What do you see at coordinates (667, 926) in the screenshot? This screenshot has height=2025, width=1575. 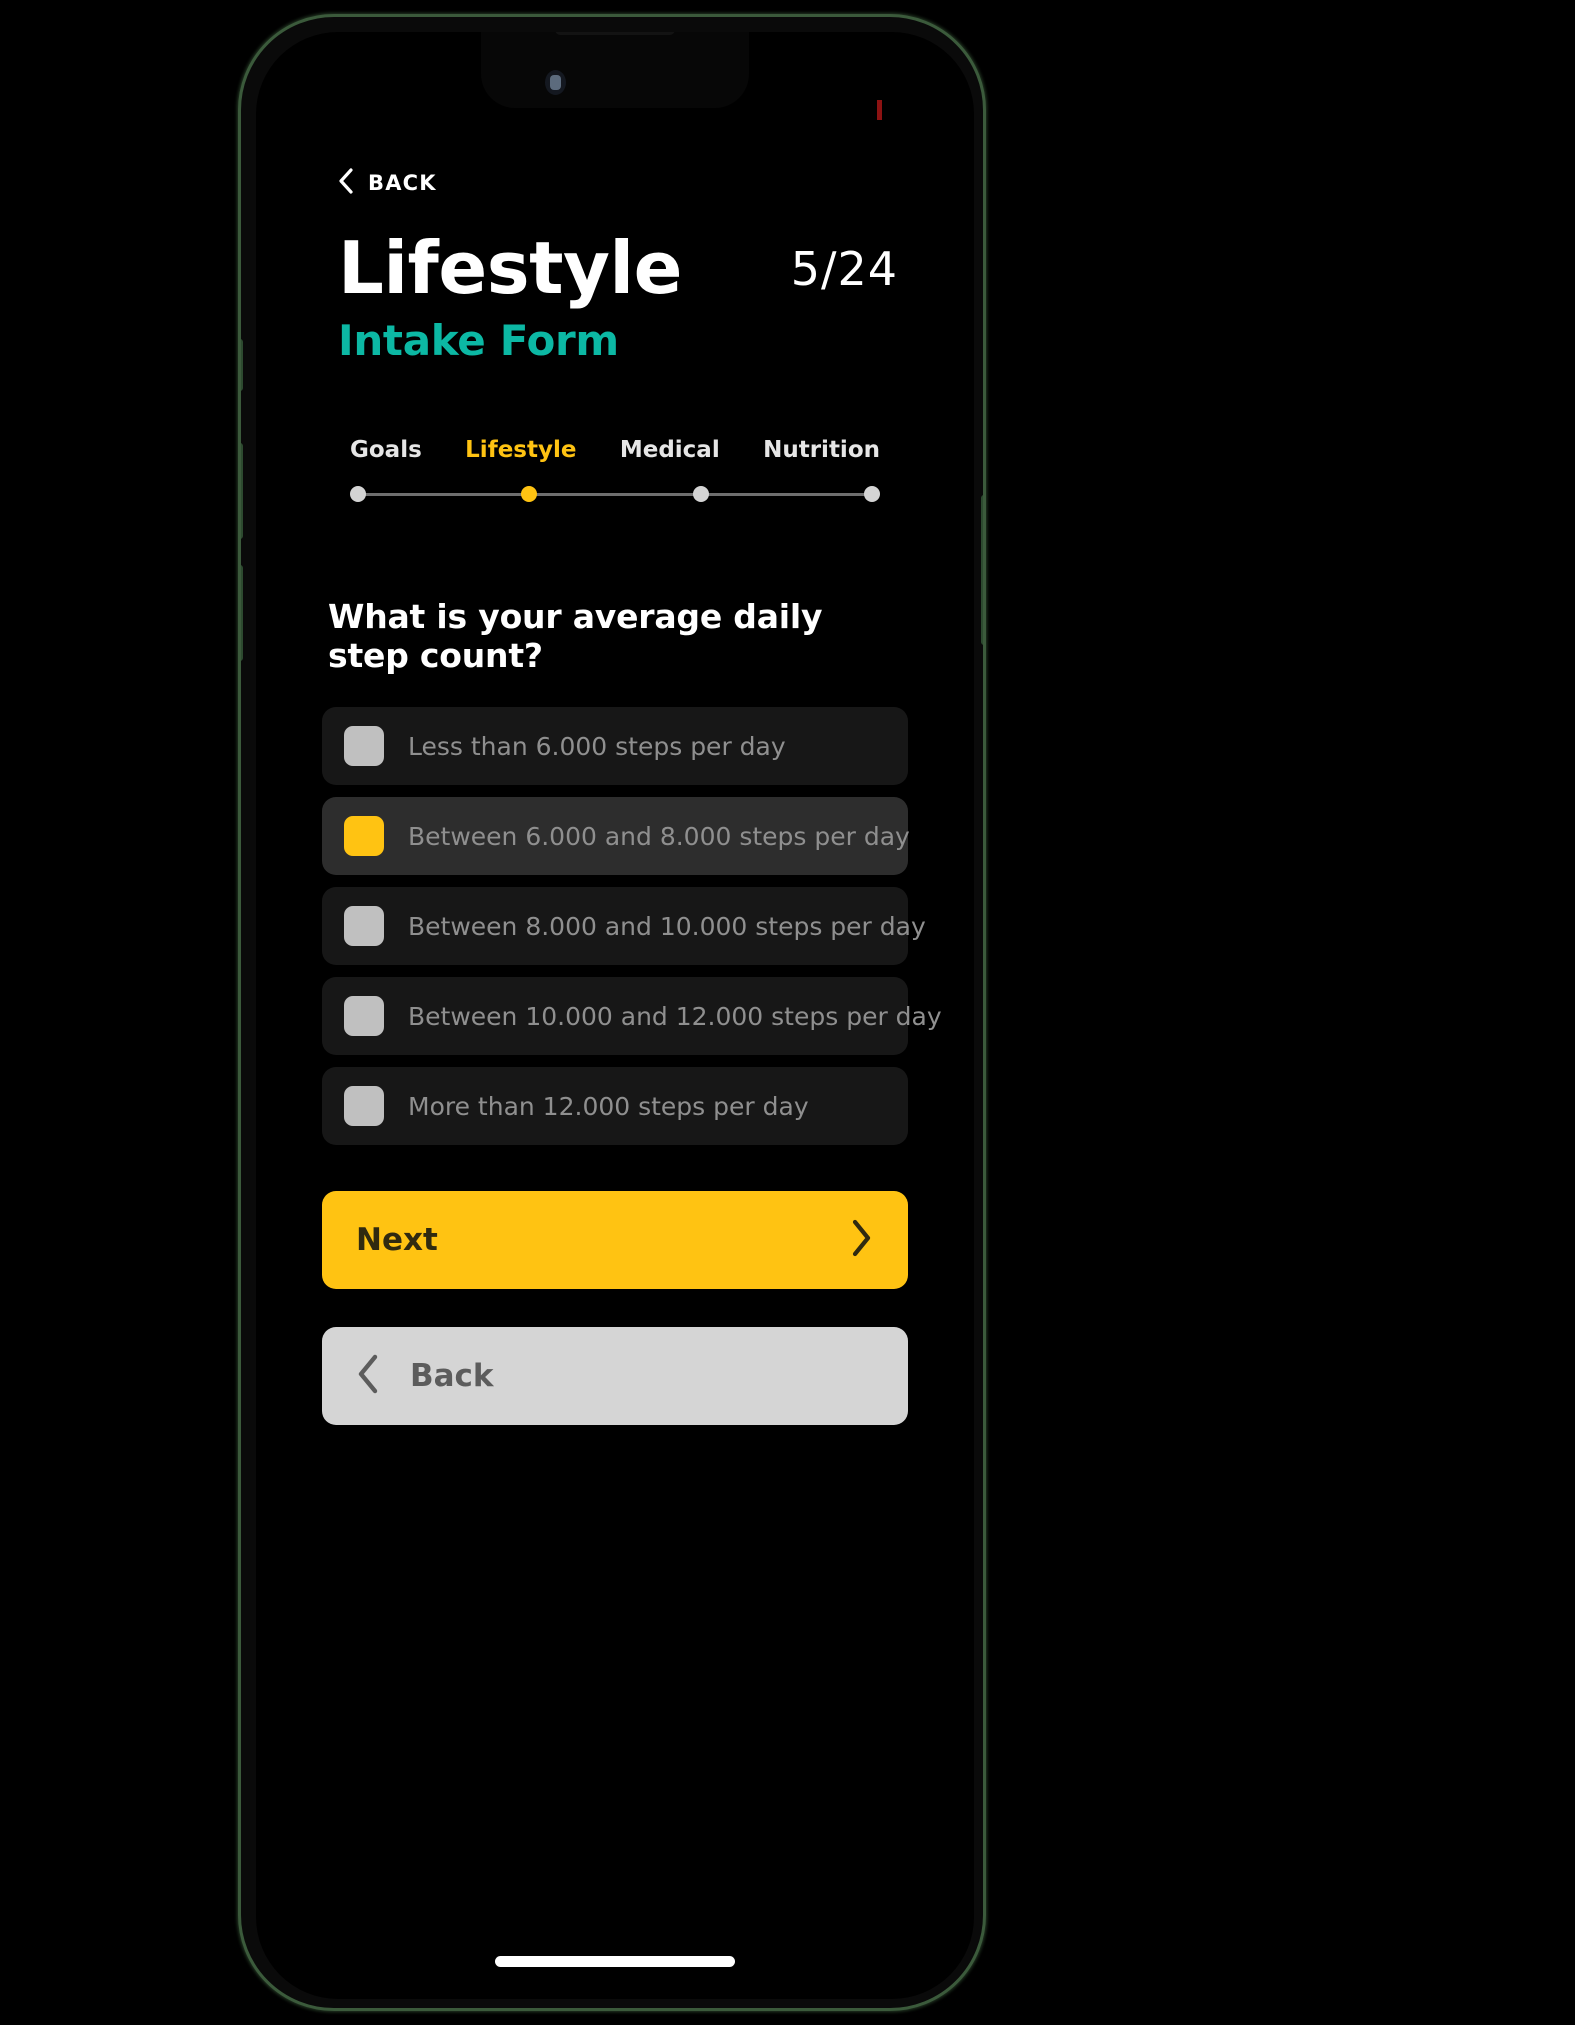 I see `option-label: Between 8.000 and 10.000 steps per day` at bounding box center [667, 926].